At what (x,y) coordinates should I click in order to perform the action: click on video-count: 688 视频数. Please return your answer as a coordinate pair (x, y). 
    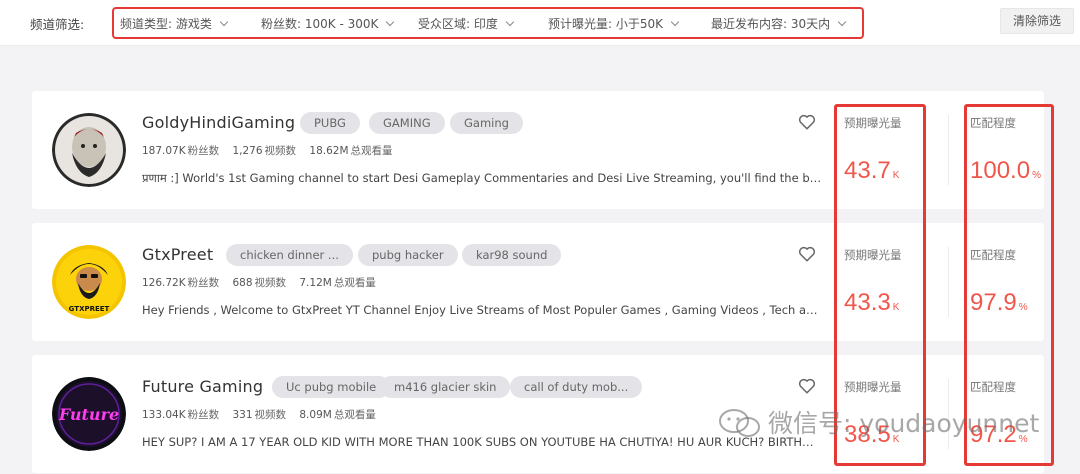
    Looking at the image, I should click on (259, 283).